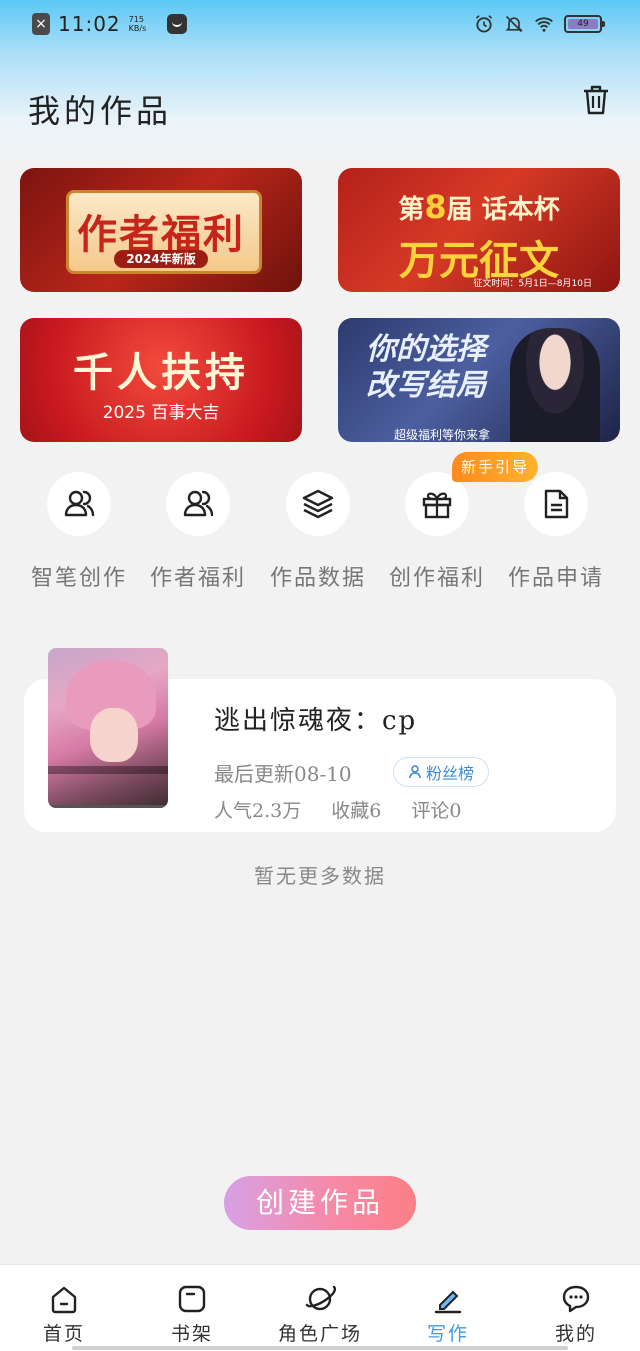  What do you see at coordinates (320, 1348) in the screenshot?
I see `home-indicator` at bounding box center [320, 1348].